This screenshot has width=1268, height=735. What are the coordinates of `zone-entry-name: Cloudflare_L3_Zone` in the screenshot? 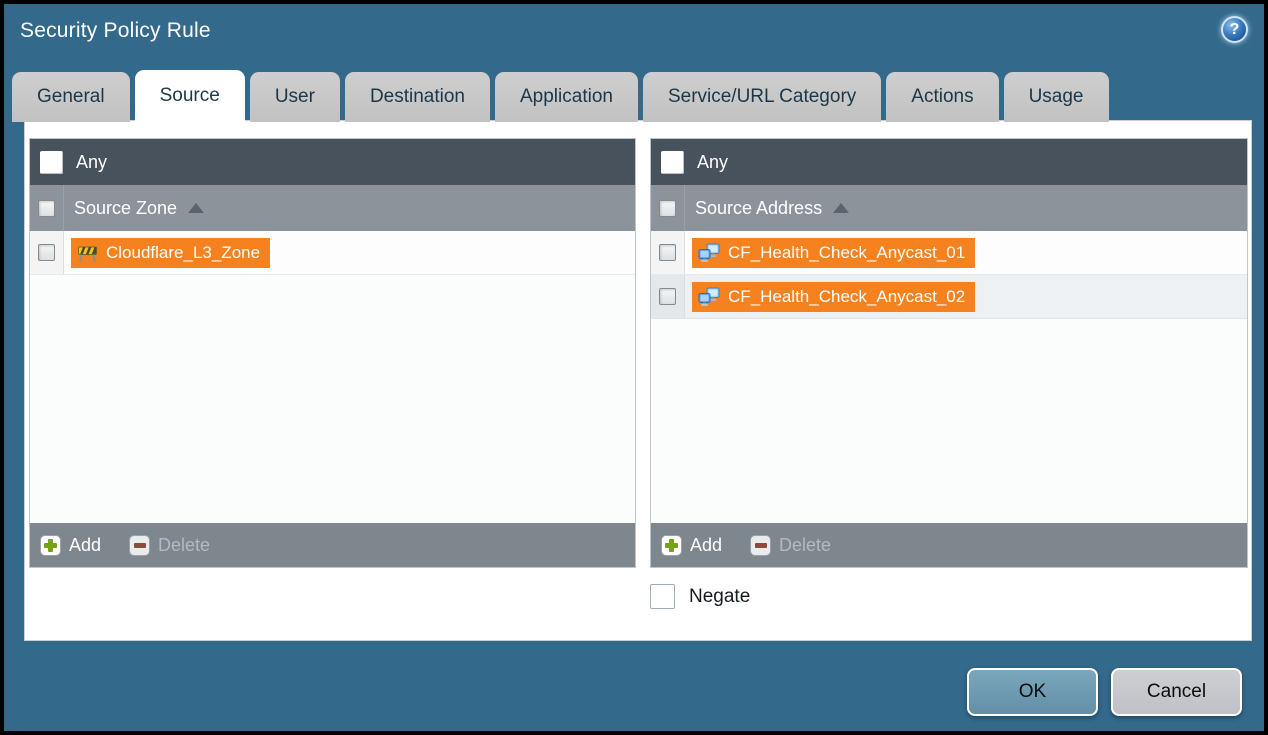 It's located at (183, 252).